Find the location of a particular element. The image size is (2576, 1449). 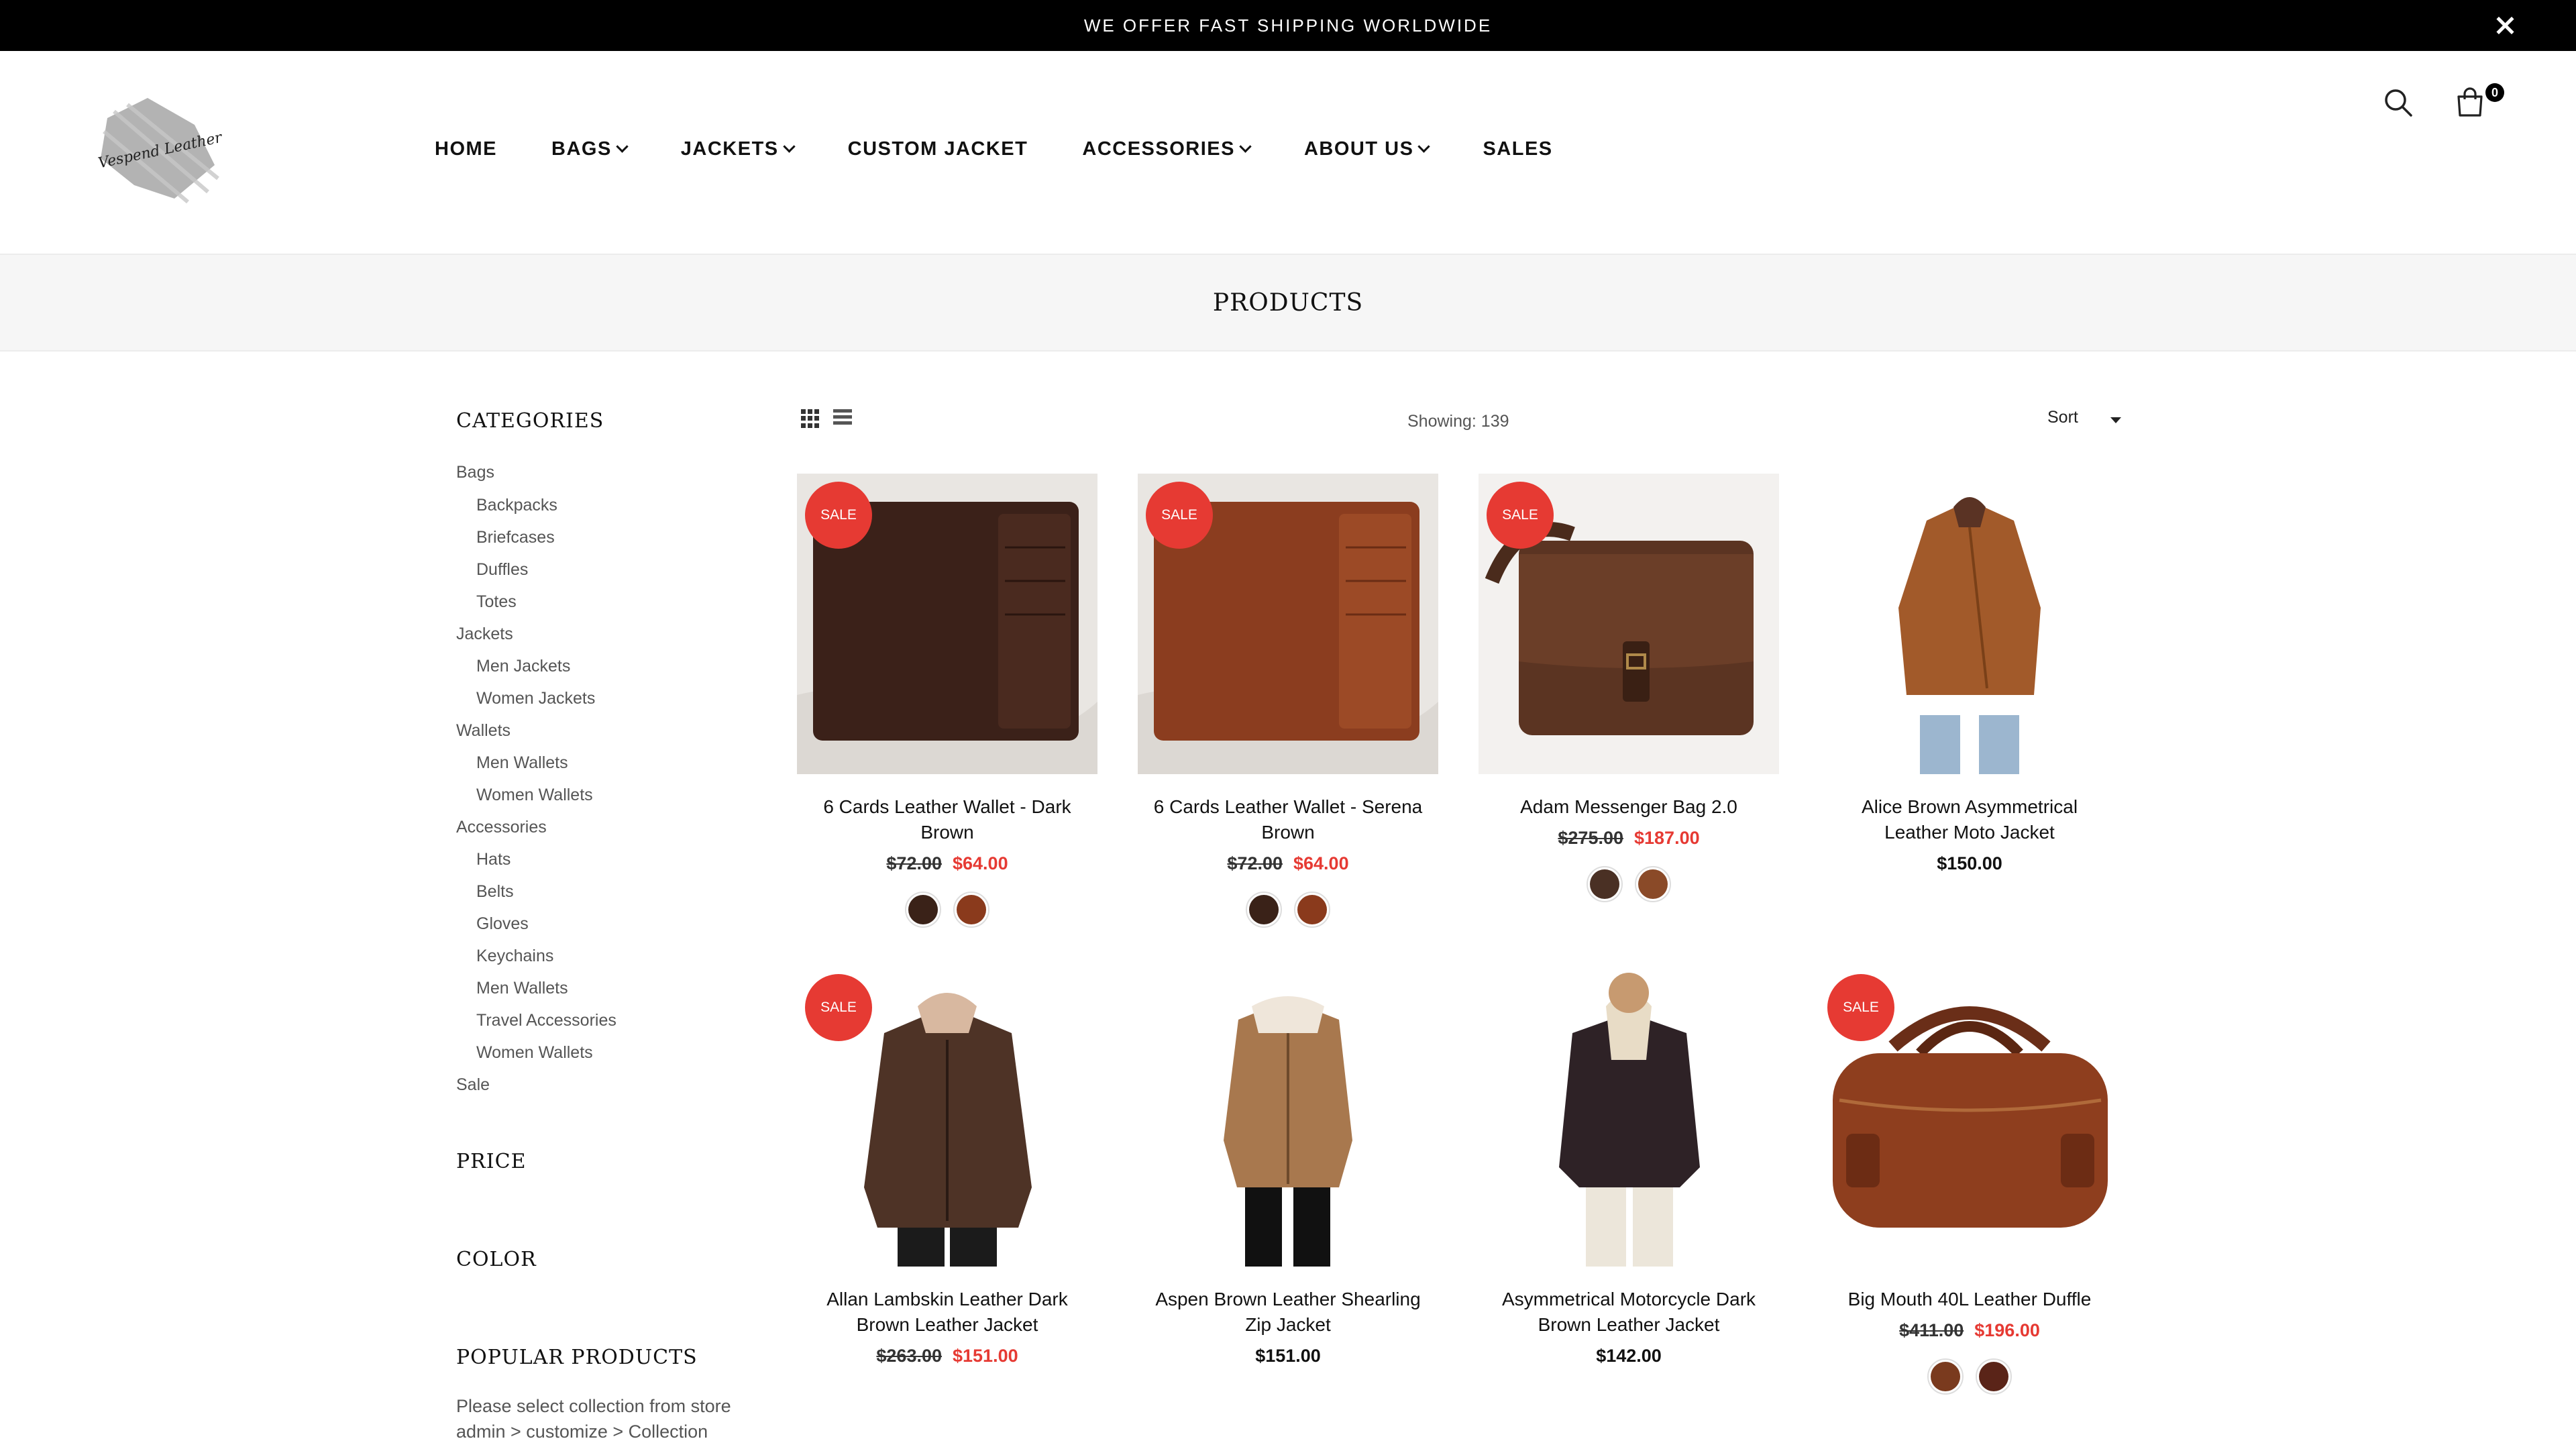

subcategory-item: Gloves is located at coordinates (610, 924).